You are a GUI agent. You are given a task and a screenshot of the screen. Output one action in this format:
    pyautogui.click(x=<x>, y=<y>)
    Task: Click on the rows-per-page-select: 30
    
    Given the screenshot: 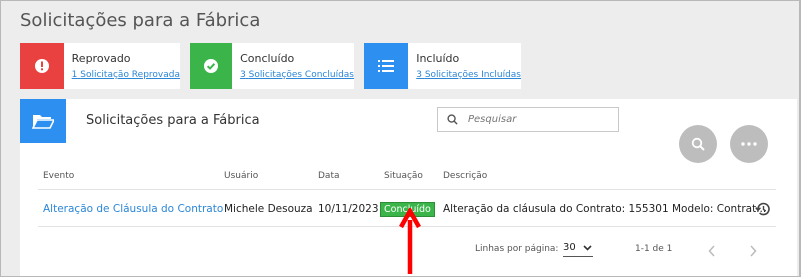 What is the action you would take?
    pyautogui.click(x=578, y=249)
    